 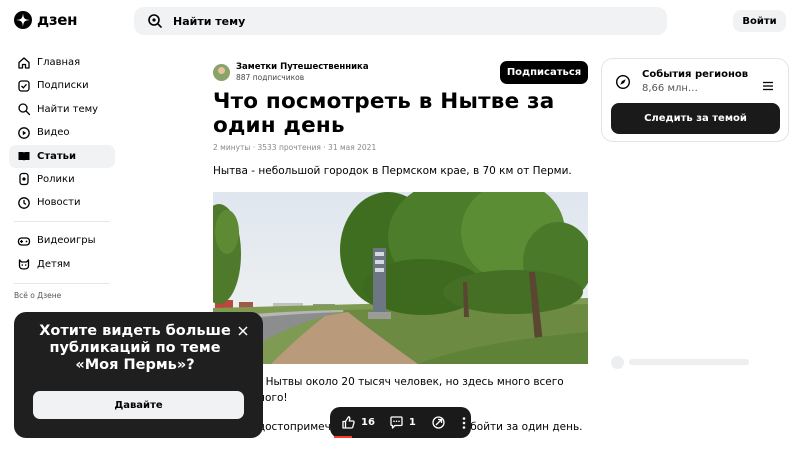 I want to click on sidebar-item-label: Видео, so click(x=53, y=133).